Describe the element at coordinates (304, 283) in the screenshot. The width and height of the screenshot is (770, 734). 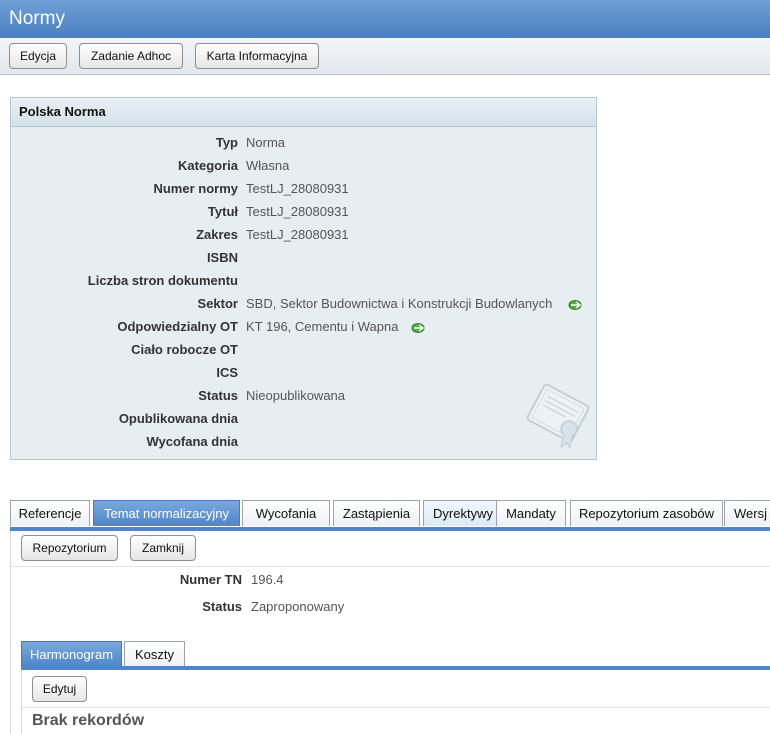
I see `field-row: Liczba stron dokumentu` at that location.